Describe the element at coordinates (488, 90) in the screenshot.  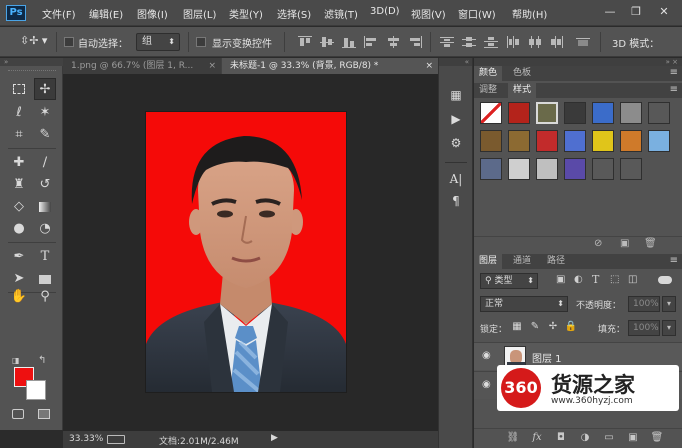
I see `tab-adjustments: 调整` at that location.